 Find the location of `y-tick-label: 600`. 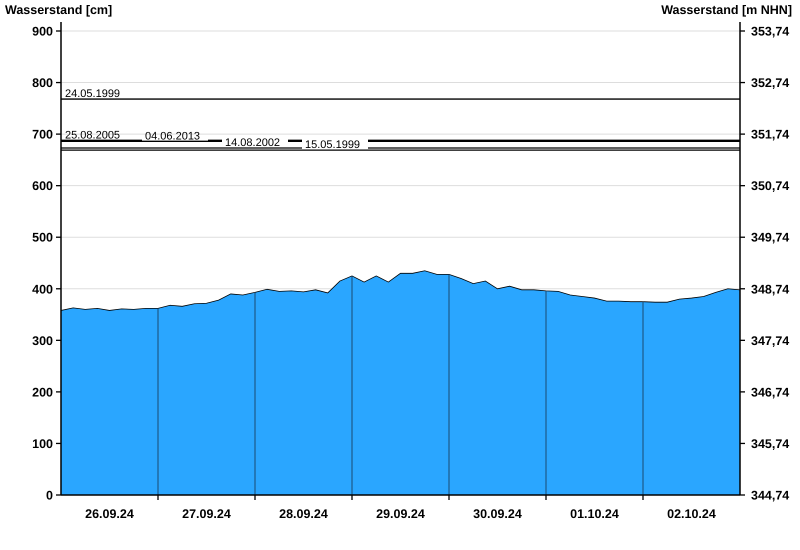

y-tick-label: 600 is located at coordinates (42, 186).